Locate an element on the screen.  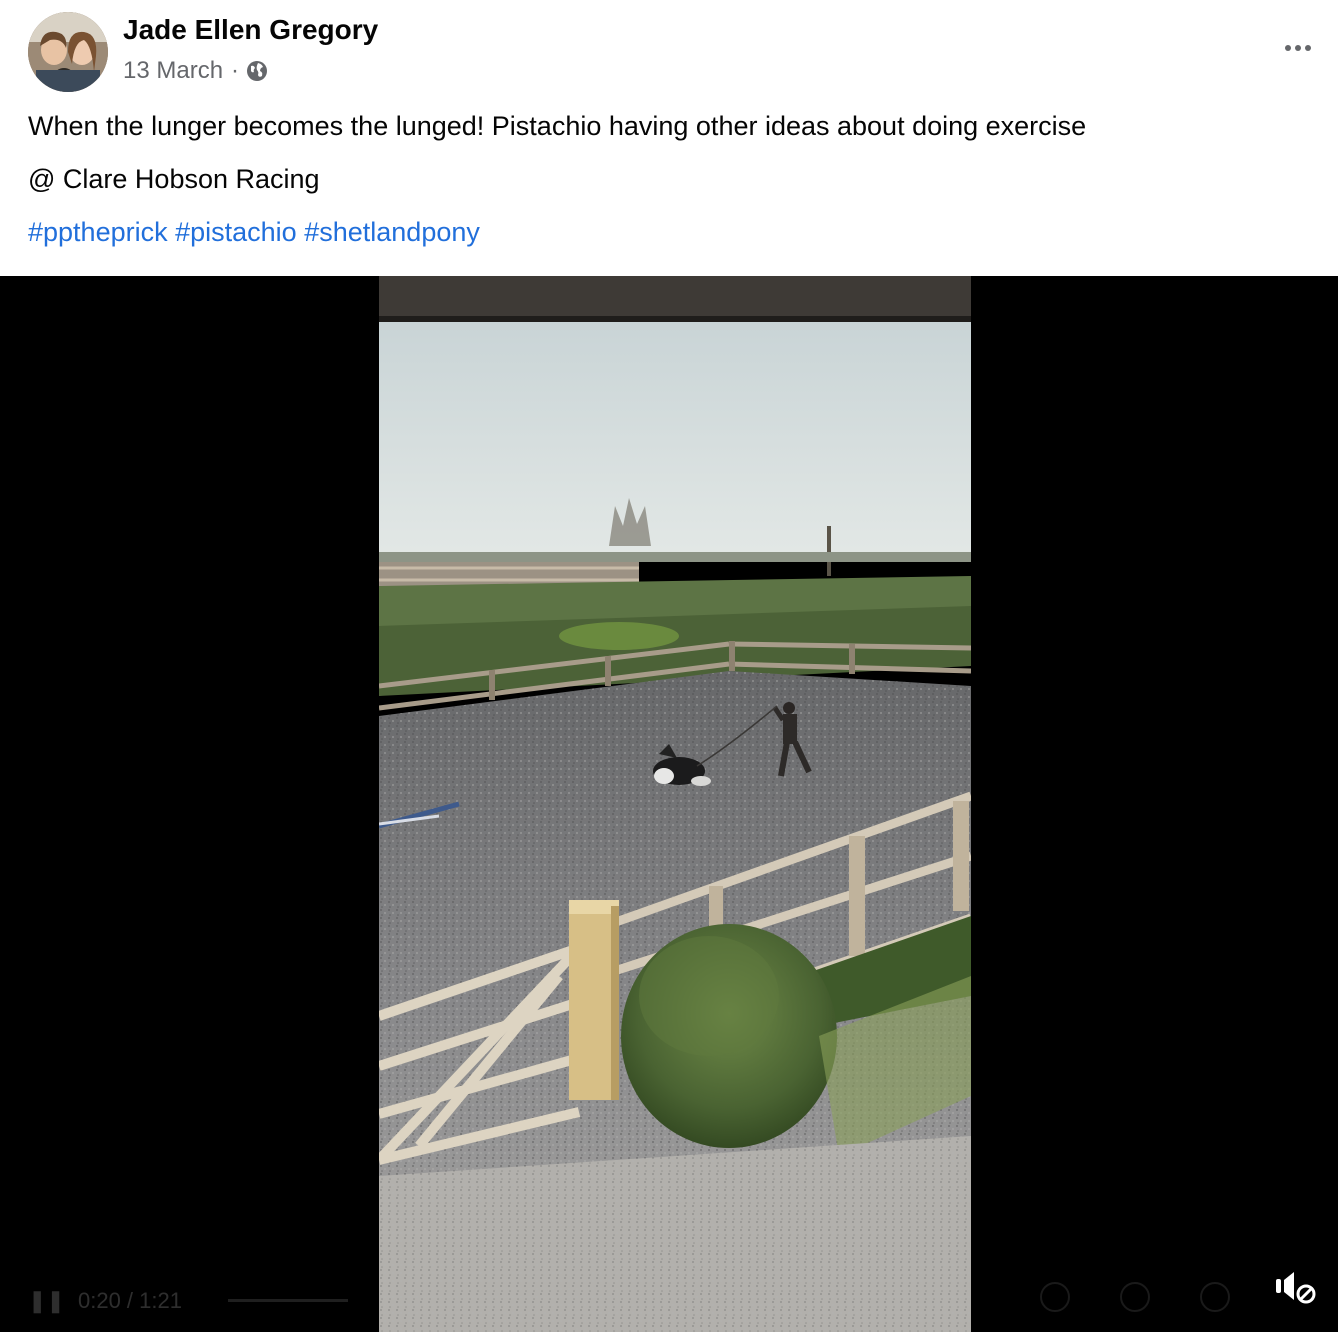
post-meta: 13 March · is located at coordinates (196, 71).